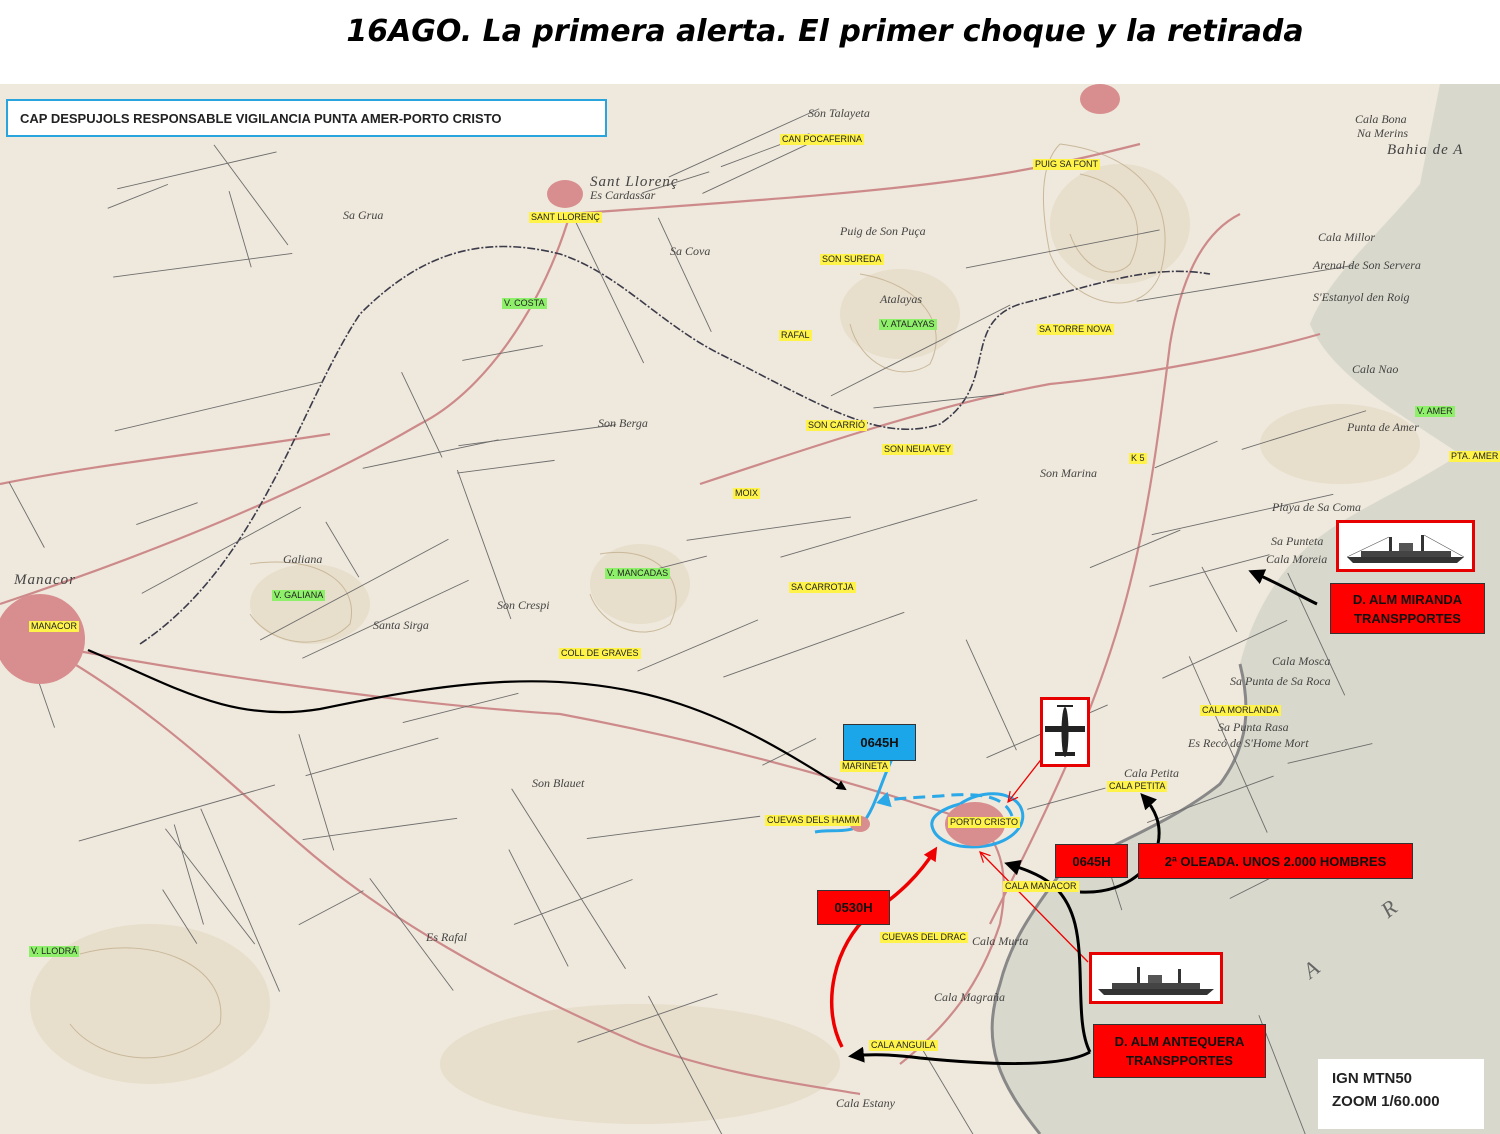 The width and height of the screenshot is (1500, 1134). Describe the element at coordinates (908, 324) in the screenshot. I see `label-v-atalayas: V. ATALAYAS` at that location.